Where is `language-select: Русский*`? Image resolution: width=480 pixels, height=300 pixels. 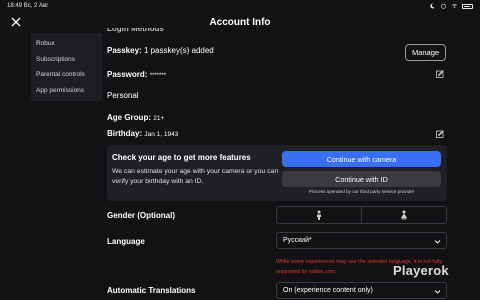 language-select: Русский* is located at coordinates (361, 240).